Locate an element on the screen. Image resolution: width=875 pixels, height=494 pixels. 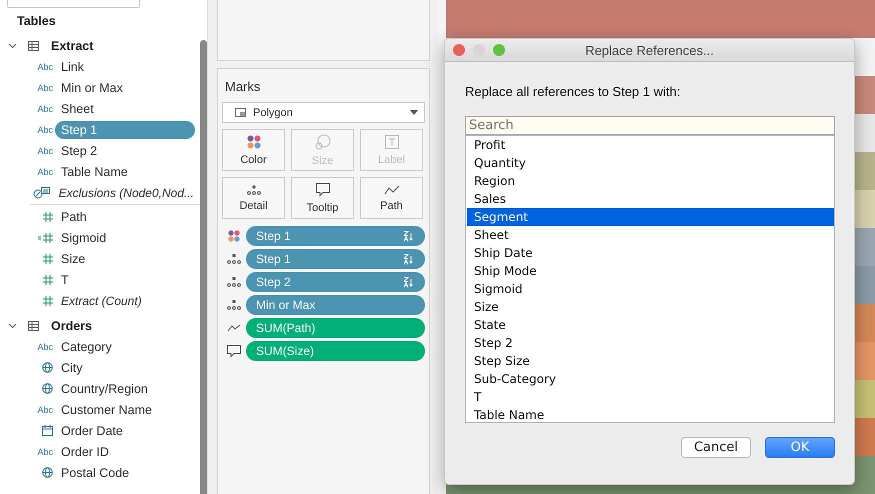
pill-label: Min or Max is located at coordinates (286, 305).